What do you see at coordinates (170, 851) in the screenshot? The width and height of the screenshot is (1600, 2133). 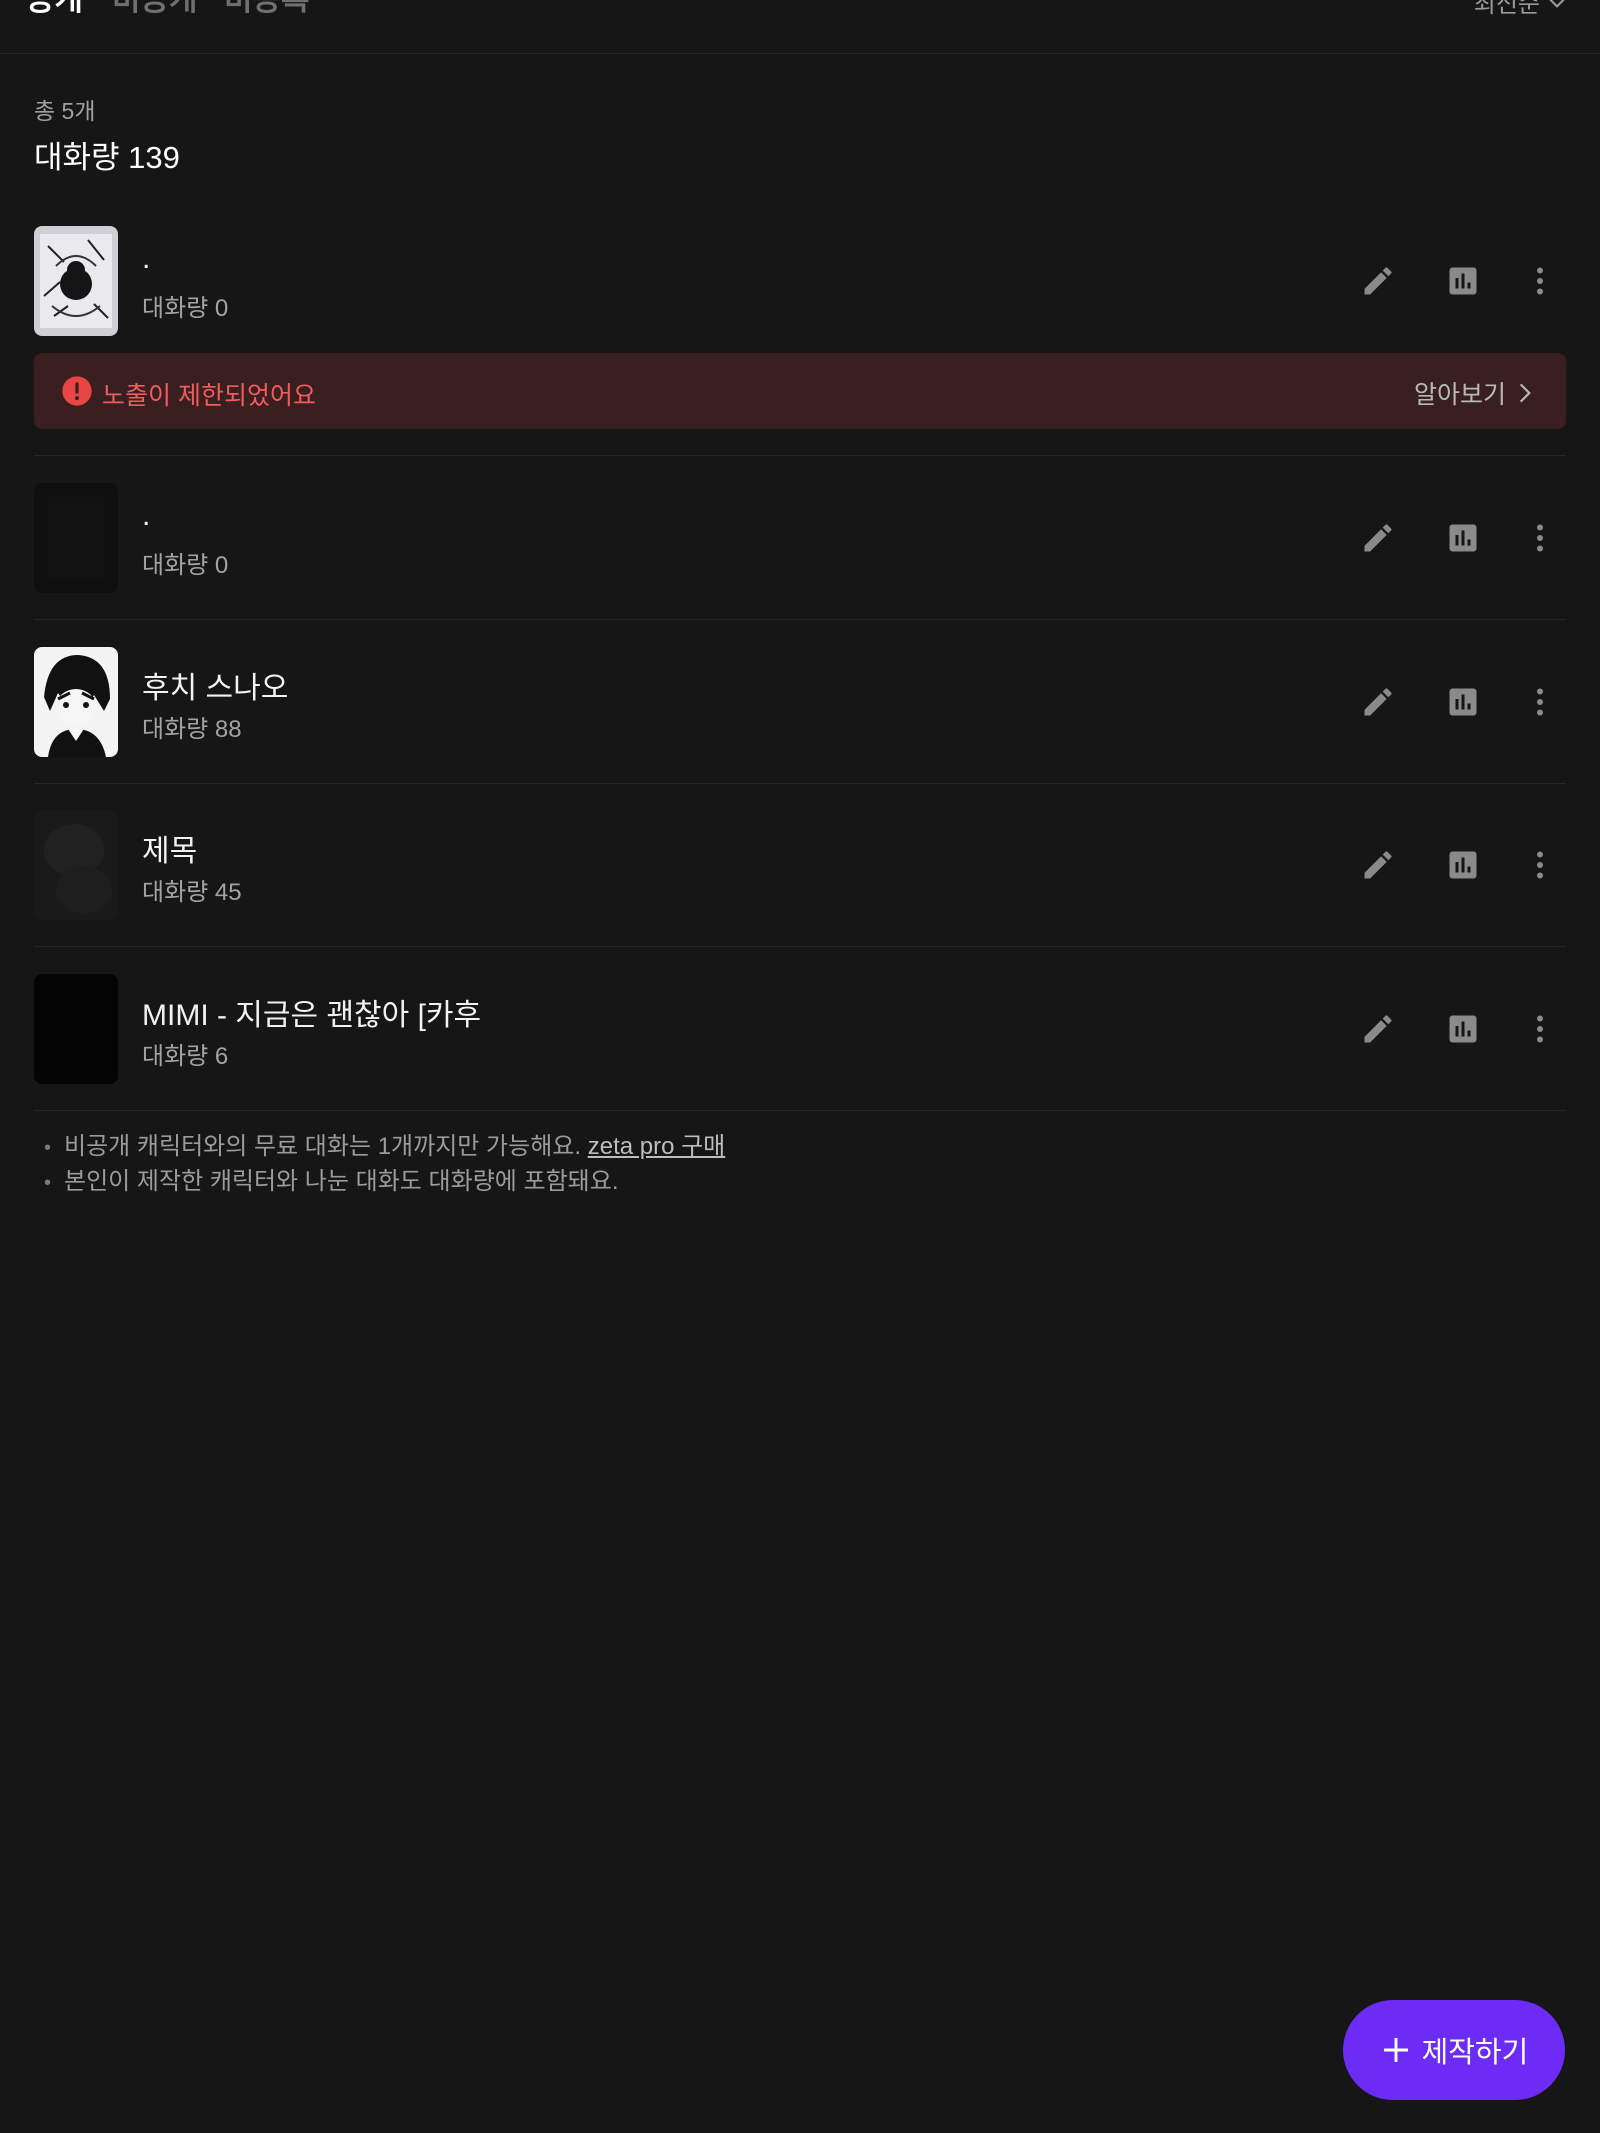 I see `character-title: 제목` at bounding box center [170, 851].